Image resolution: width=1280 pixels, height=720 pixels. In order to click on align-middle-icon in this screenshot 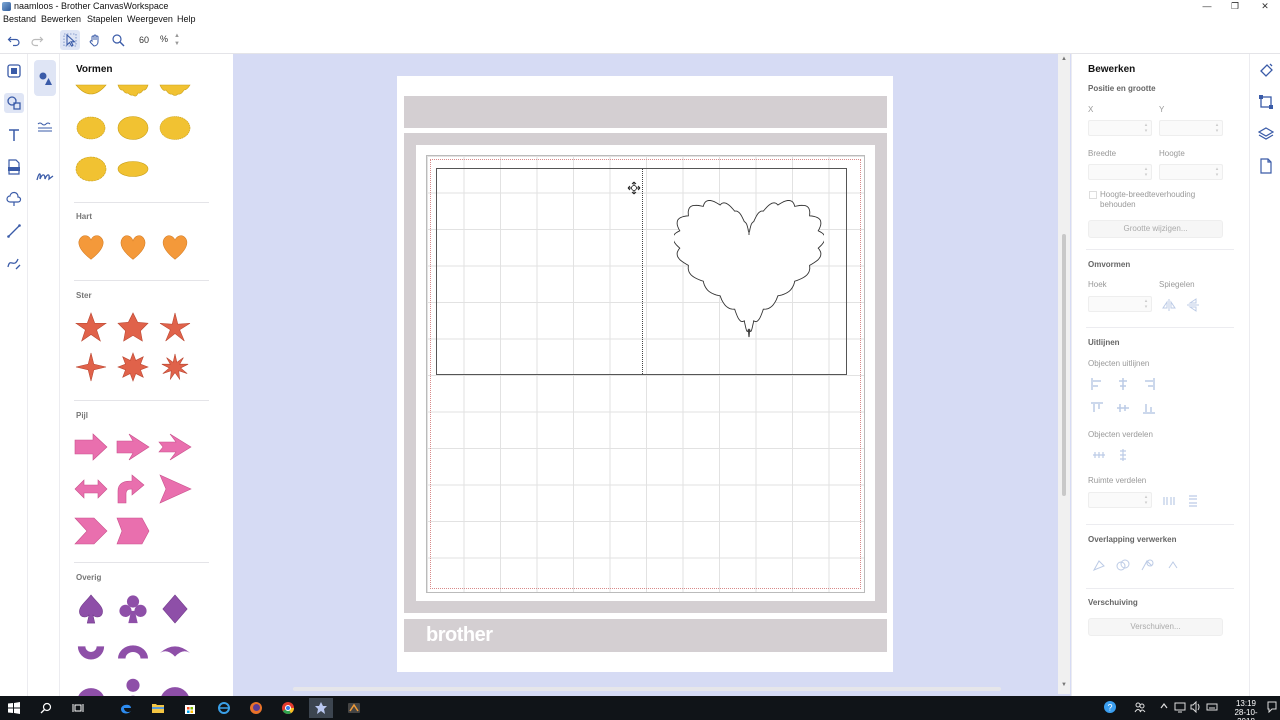, I will do `click(1123, 408)`.